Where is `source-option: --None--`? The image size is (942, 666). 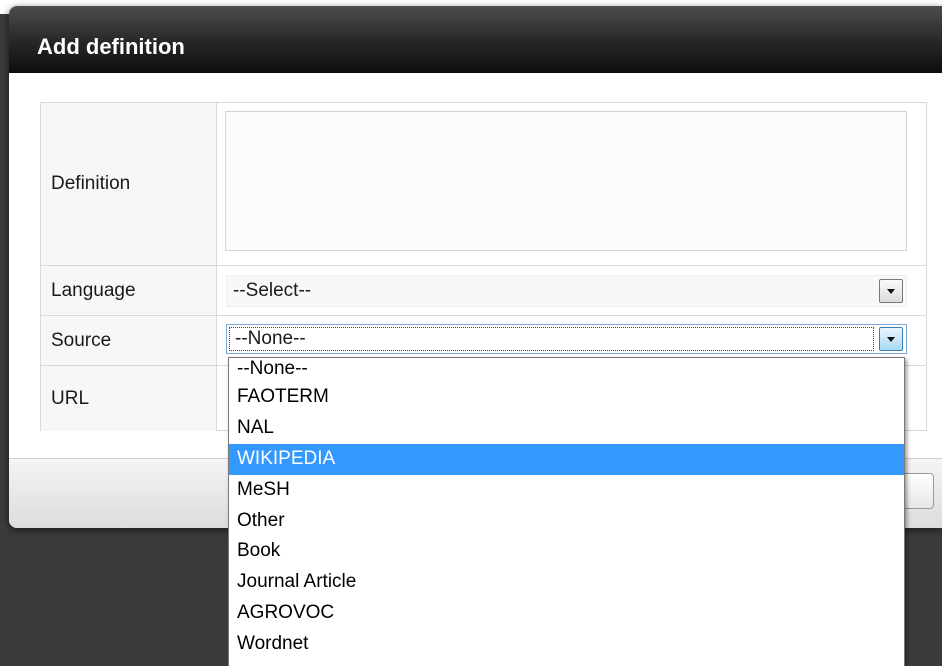
source-option: --None-- is located at coordinates (566, 370).